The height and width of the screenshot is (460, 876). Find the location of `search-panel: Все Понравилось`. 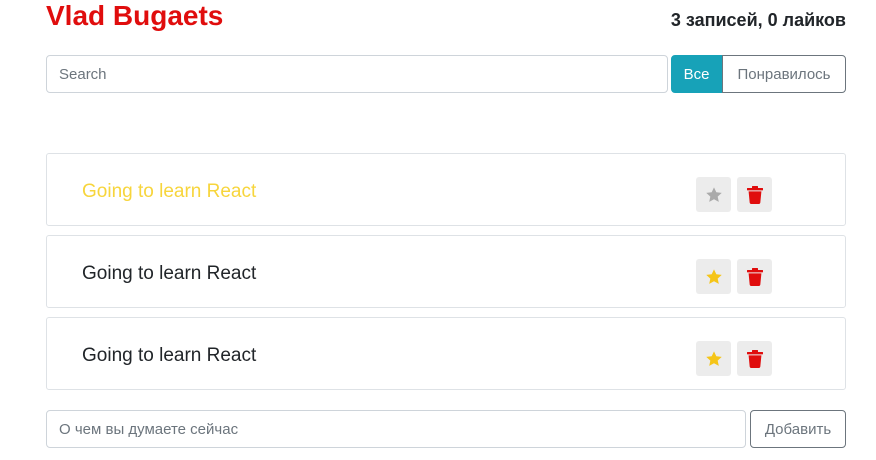

search-panel: Все Понравилось is located at coordinates (446, 74).